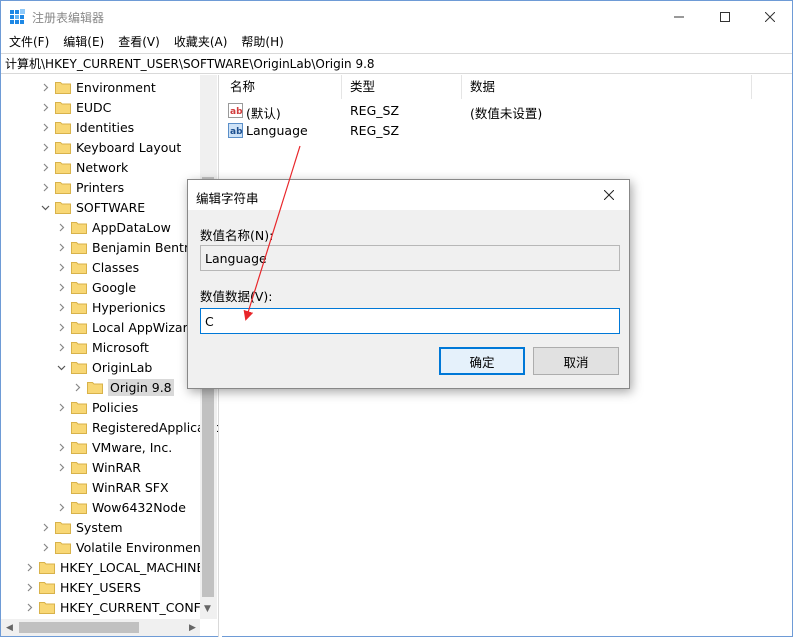 The width and height of the screenshot is (793, 637). I want to click on tree-item: Classes, so click(97, 267).